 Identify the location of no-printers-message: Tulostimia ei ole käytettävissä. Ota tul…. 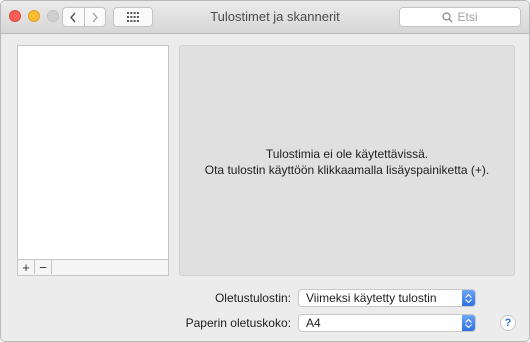
(347, 162).